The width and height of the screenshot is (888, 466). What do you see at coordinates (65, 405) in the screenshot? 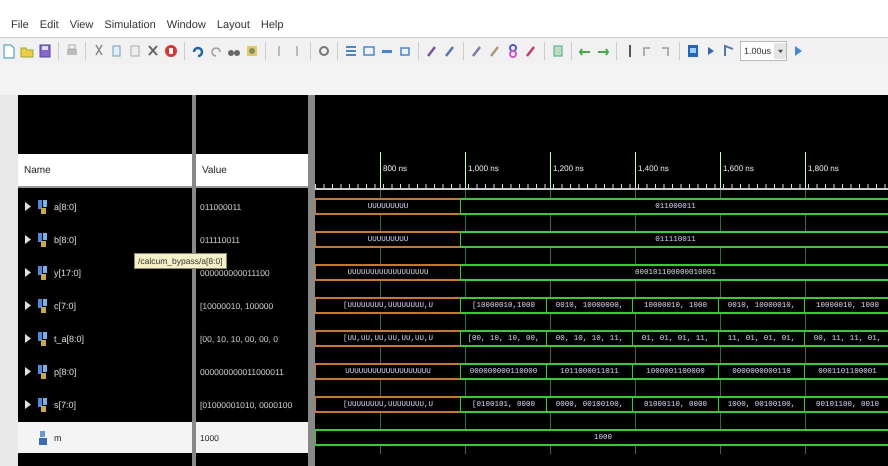
I see `signal-name: s[7:0]` at bounding box center [65, 405].